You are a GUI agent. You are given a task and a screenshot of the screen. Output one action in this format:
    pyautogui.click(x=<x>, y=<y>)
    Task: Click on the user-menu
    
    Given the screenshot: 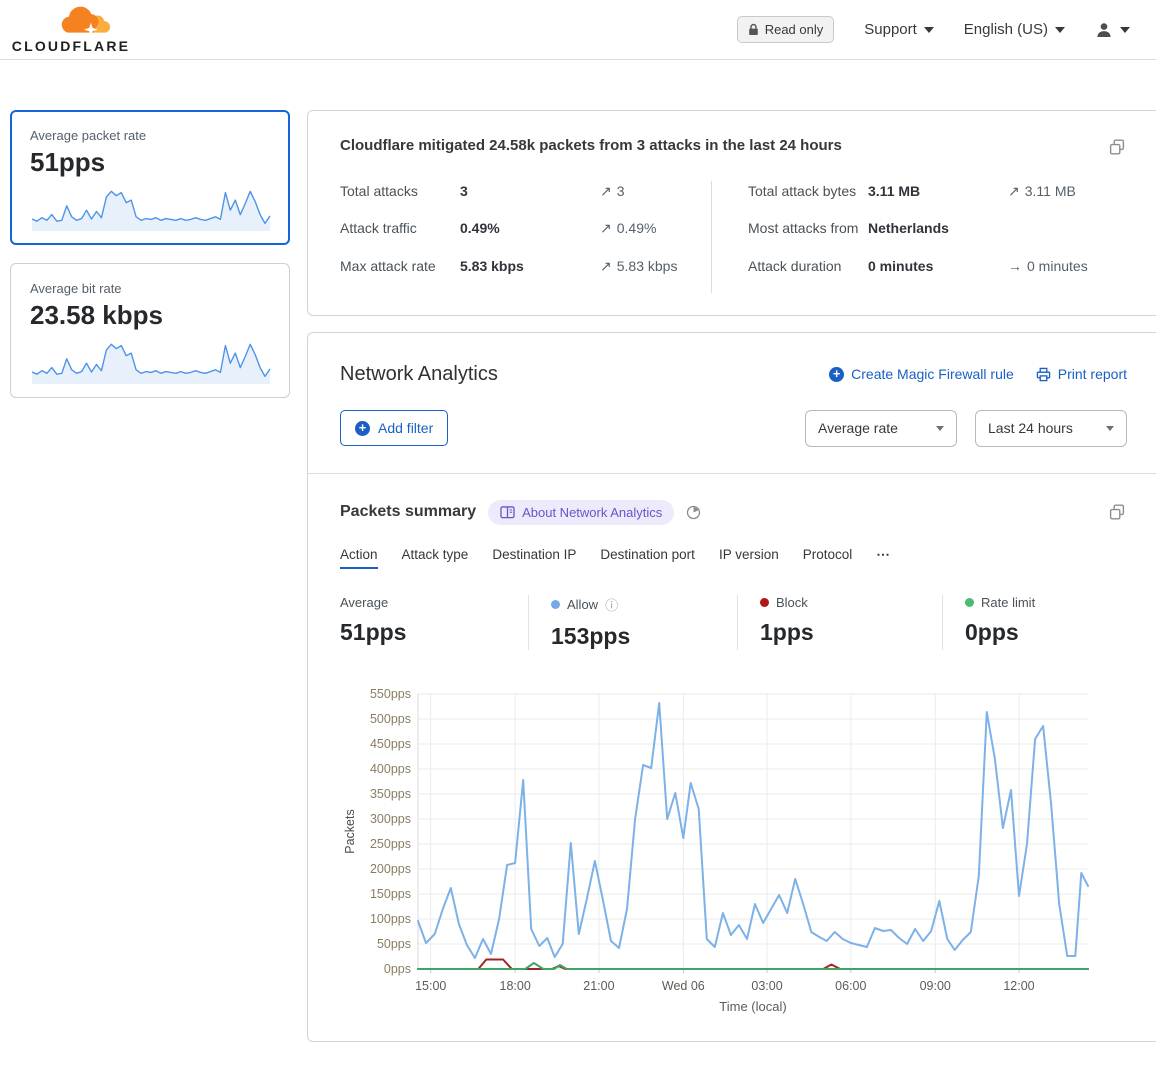 What is the action you would take?
    pyautogui.click(x=1112, y=30)
    